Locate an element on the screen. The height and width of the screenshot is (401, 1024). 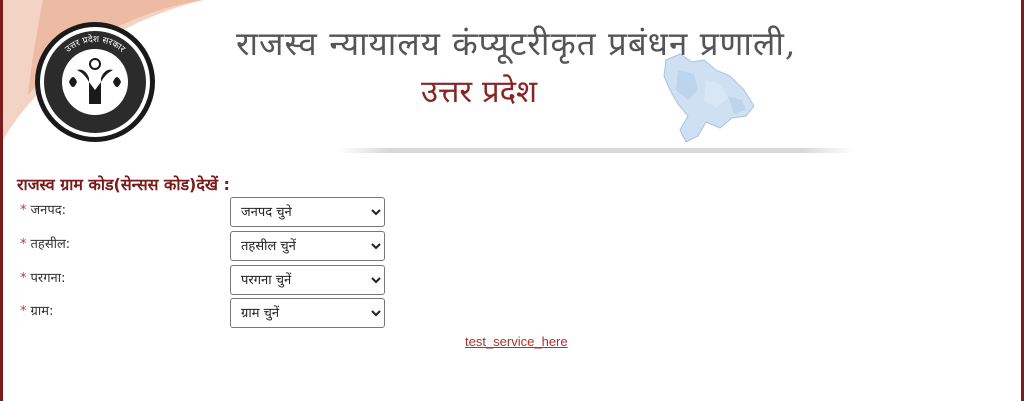
up-state-map-icon is located at coordinates (709, 98).